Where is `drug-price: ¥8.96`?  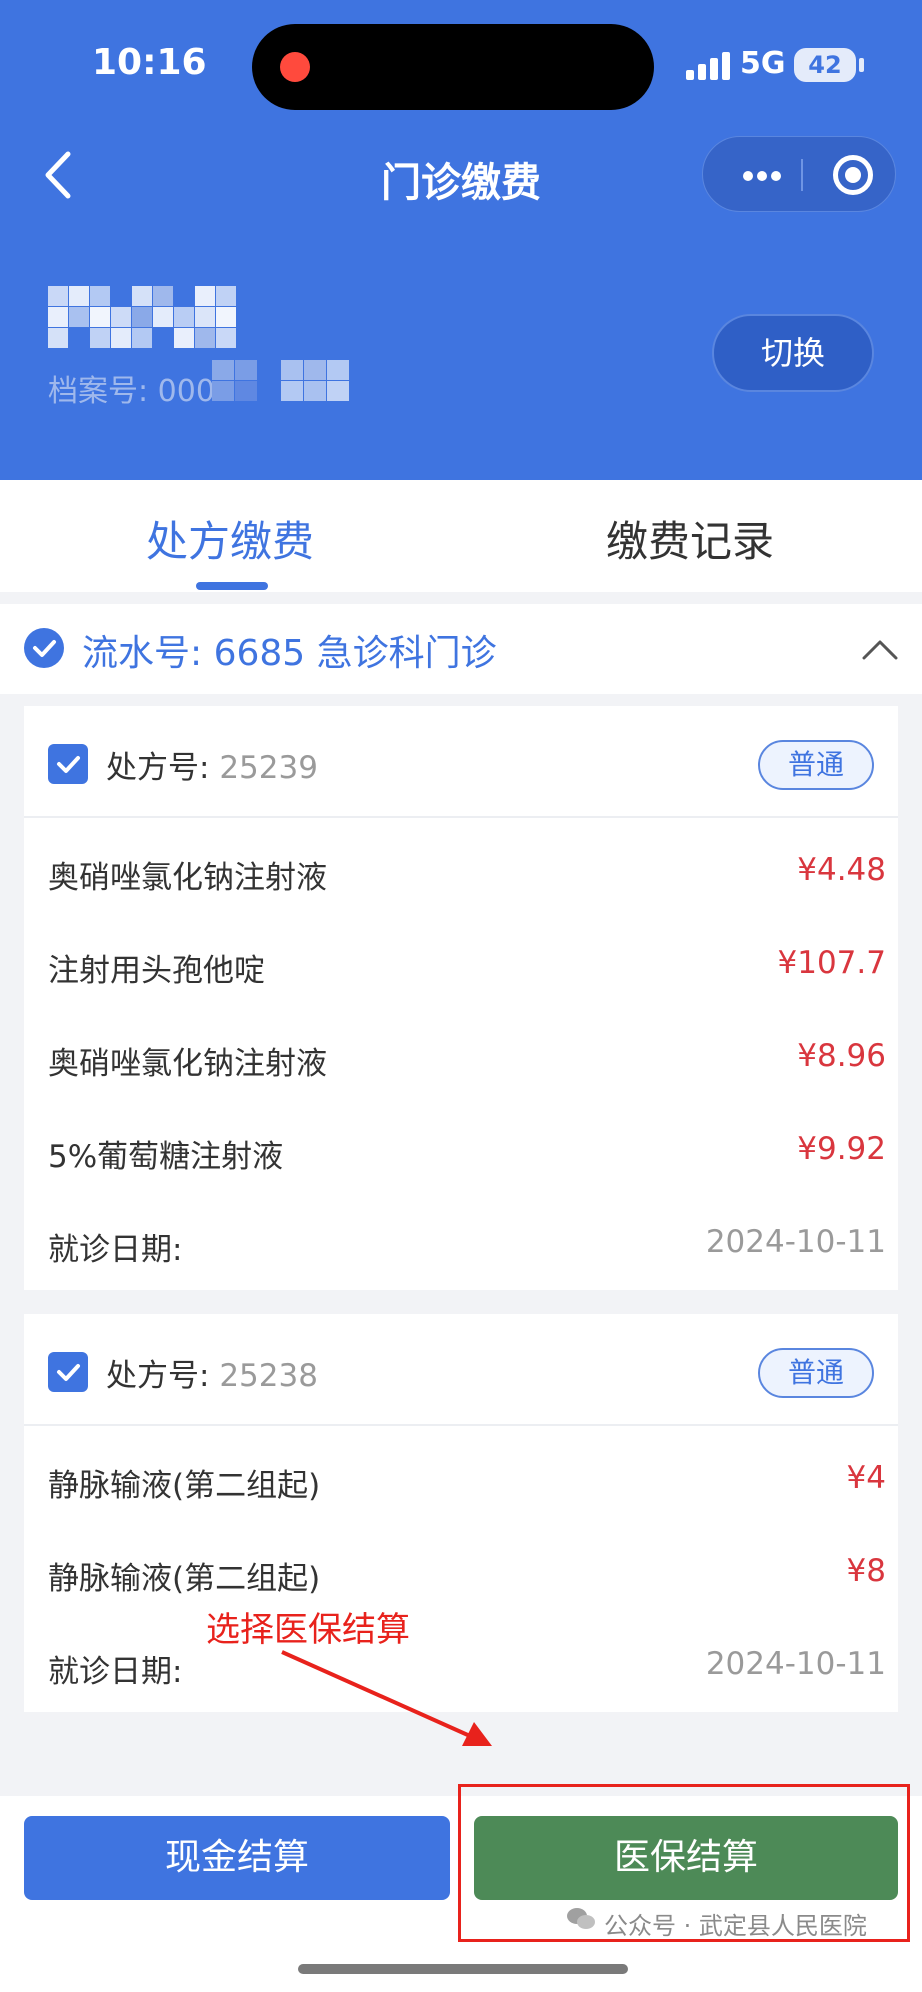
drug-price: ¥8.96 is located at coordinates (841, 1056).